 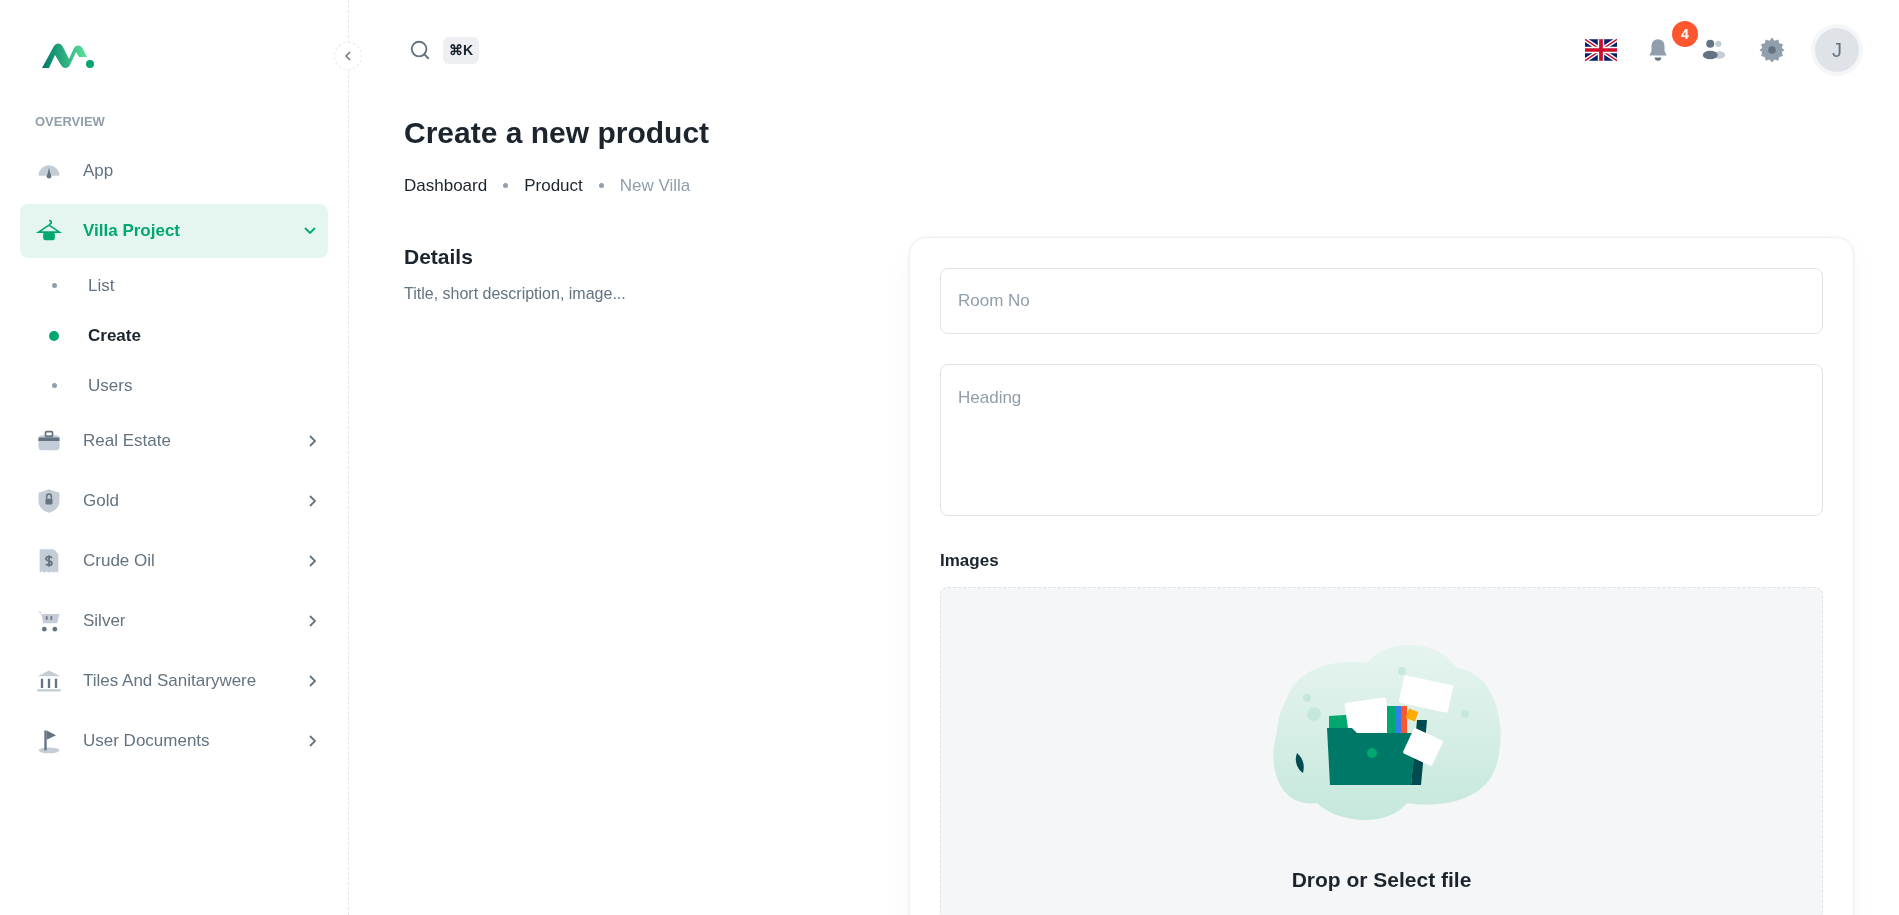 I want to click on section-label: OVERVIEW, so click(x=70, y=122).